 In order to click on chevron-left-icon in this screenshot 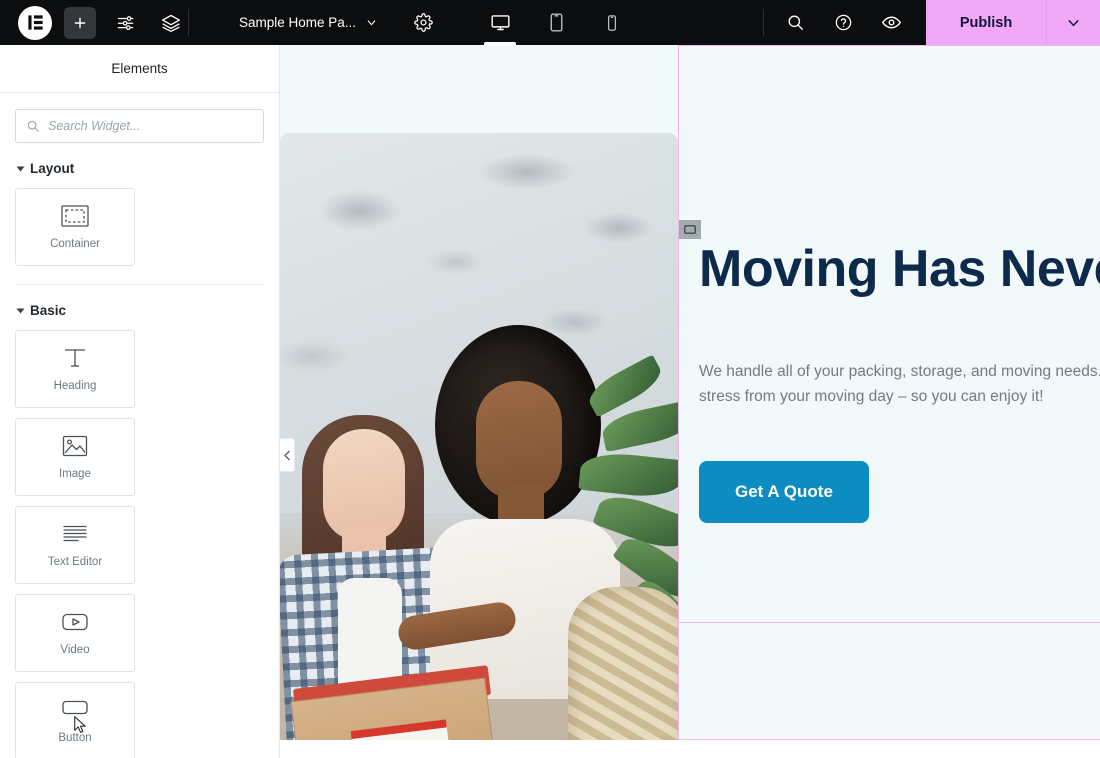, I will do `click(287, 455)`.